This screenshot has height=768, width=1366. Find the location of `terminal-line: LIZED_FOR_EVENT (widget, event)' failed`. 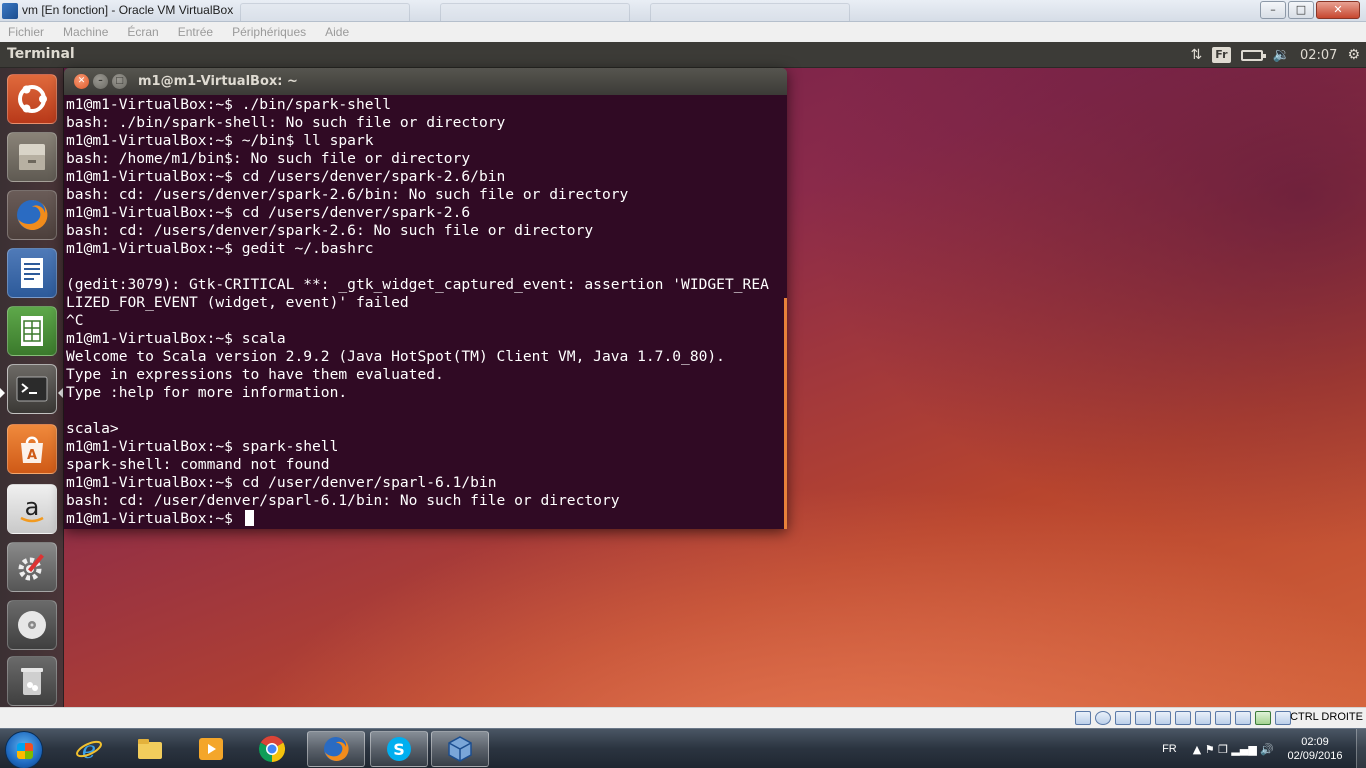

terminal-line: LIZED_FOR_EVENT (widget, event)' failed is located at coordinates (237, 302).